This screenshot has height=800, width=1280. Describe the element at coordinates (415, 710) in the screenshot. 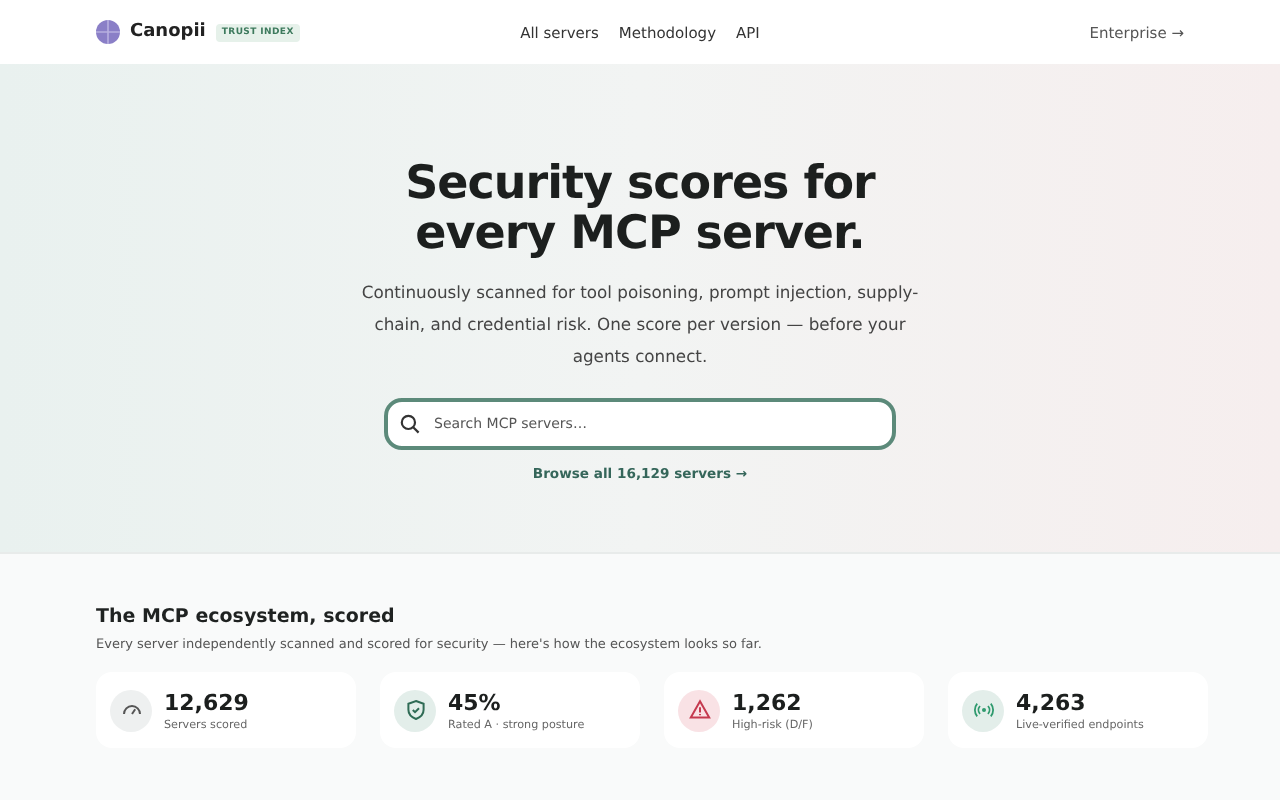

I see `shield-icon` at that location.